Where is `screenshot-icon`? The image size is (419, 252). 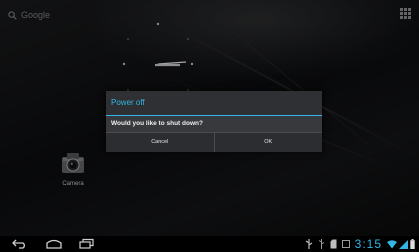 screenshot-icon is located at coordinates (345, 244).